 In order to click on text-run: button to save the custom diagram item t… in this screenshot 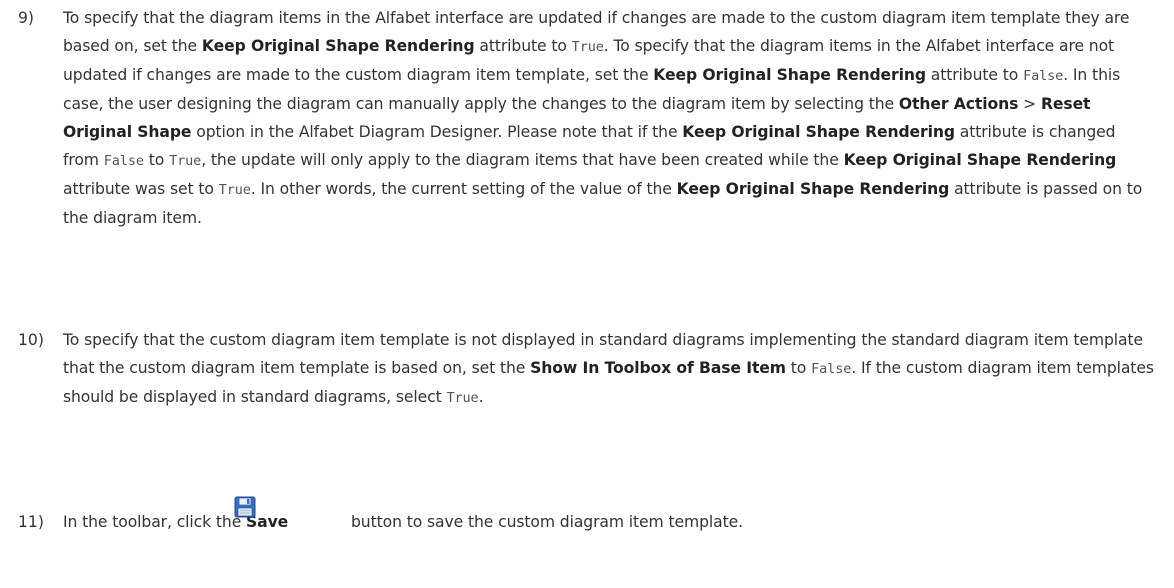, I will do `click(544, 522)`.